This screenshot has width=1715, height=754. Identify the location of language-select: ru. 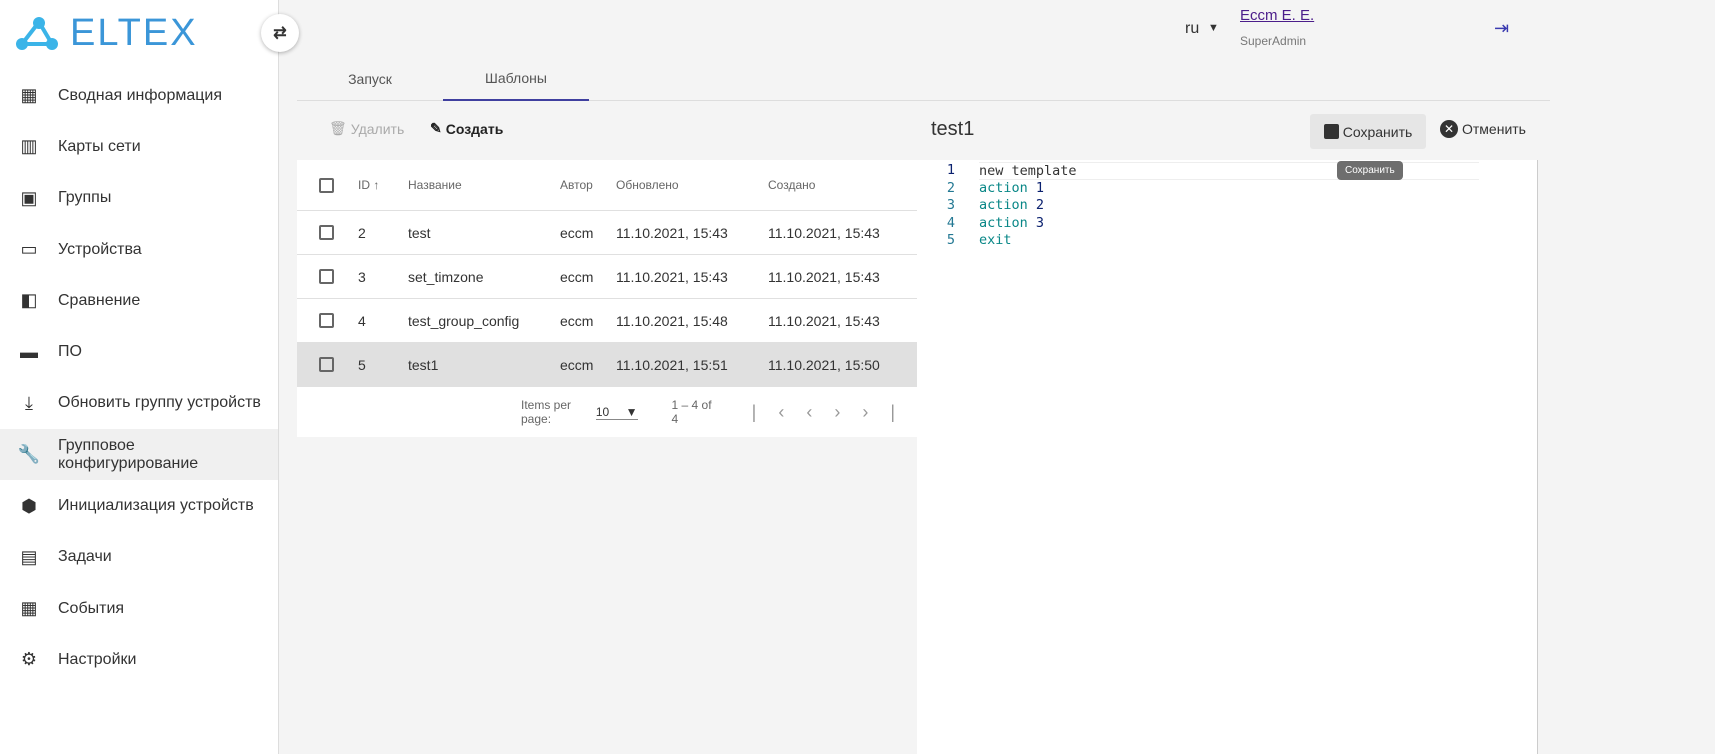
(1192, 29).